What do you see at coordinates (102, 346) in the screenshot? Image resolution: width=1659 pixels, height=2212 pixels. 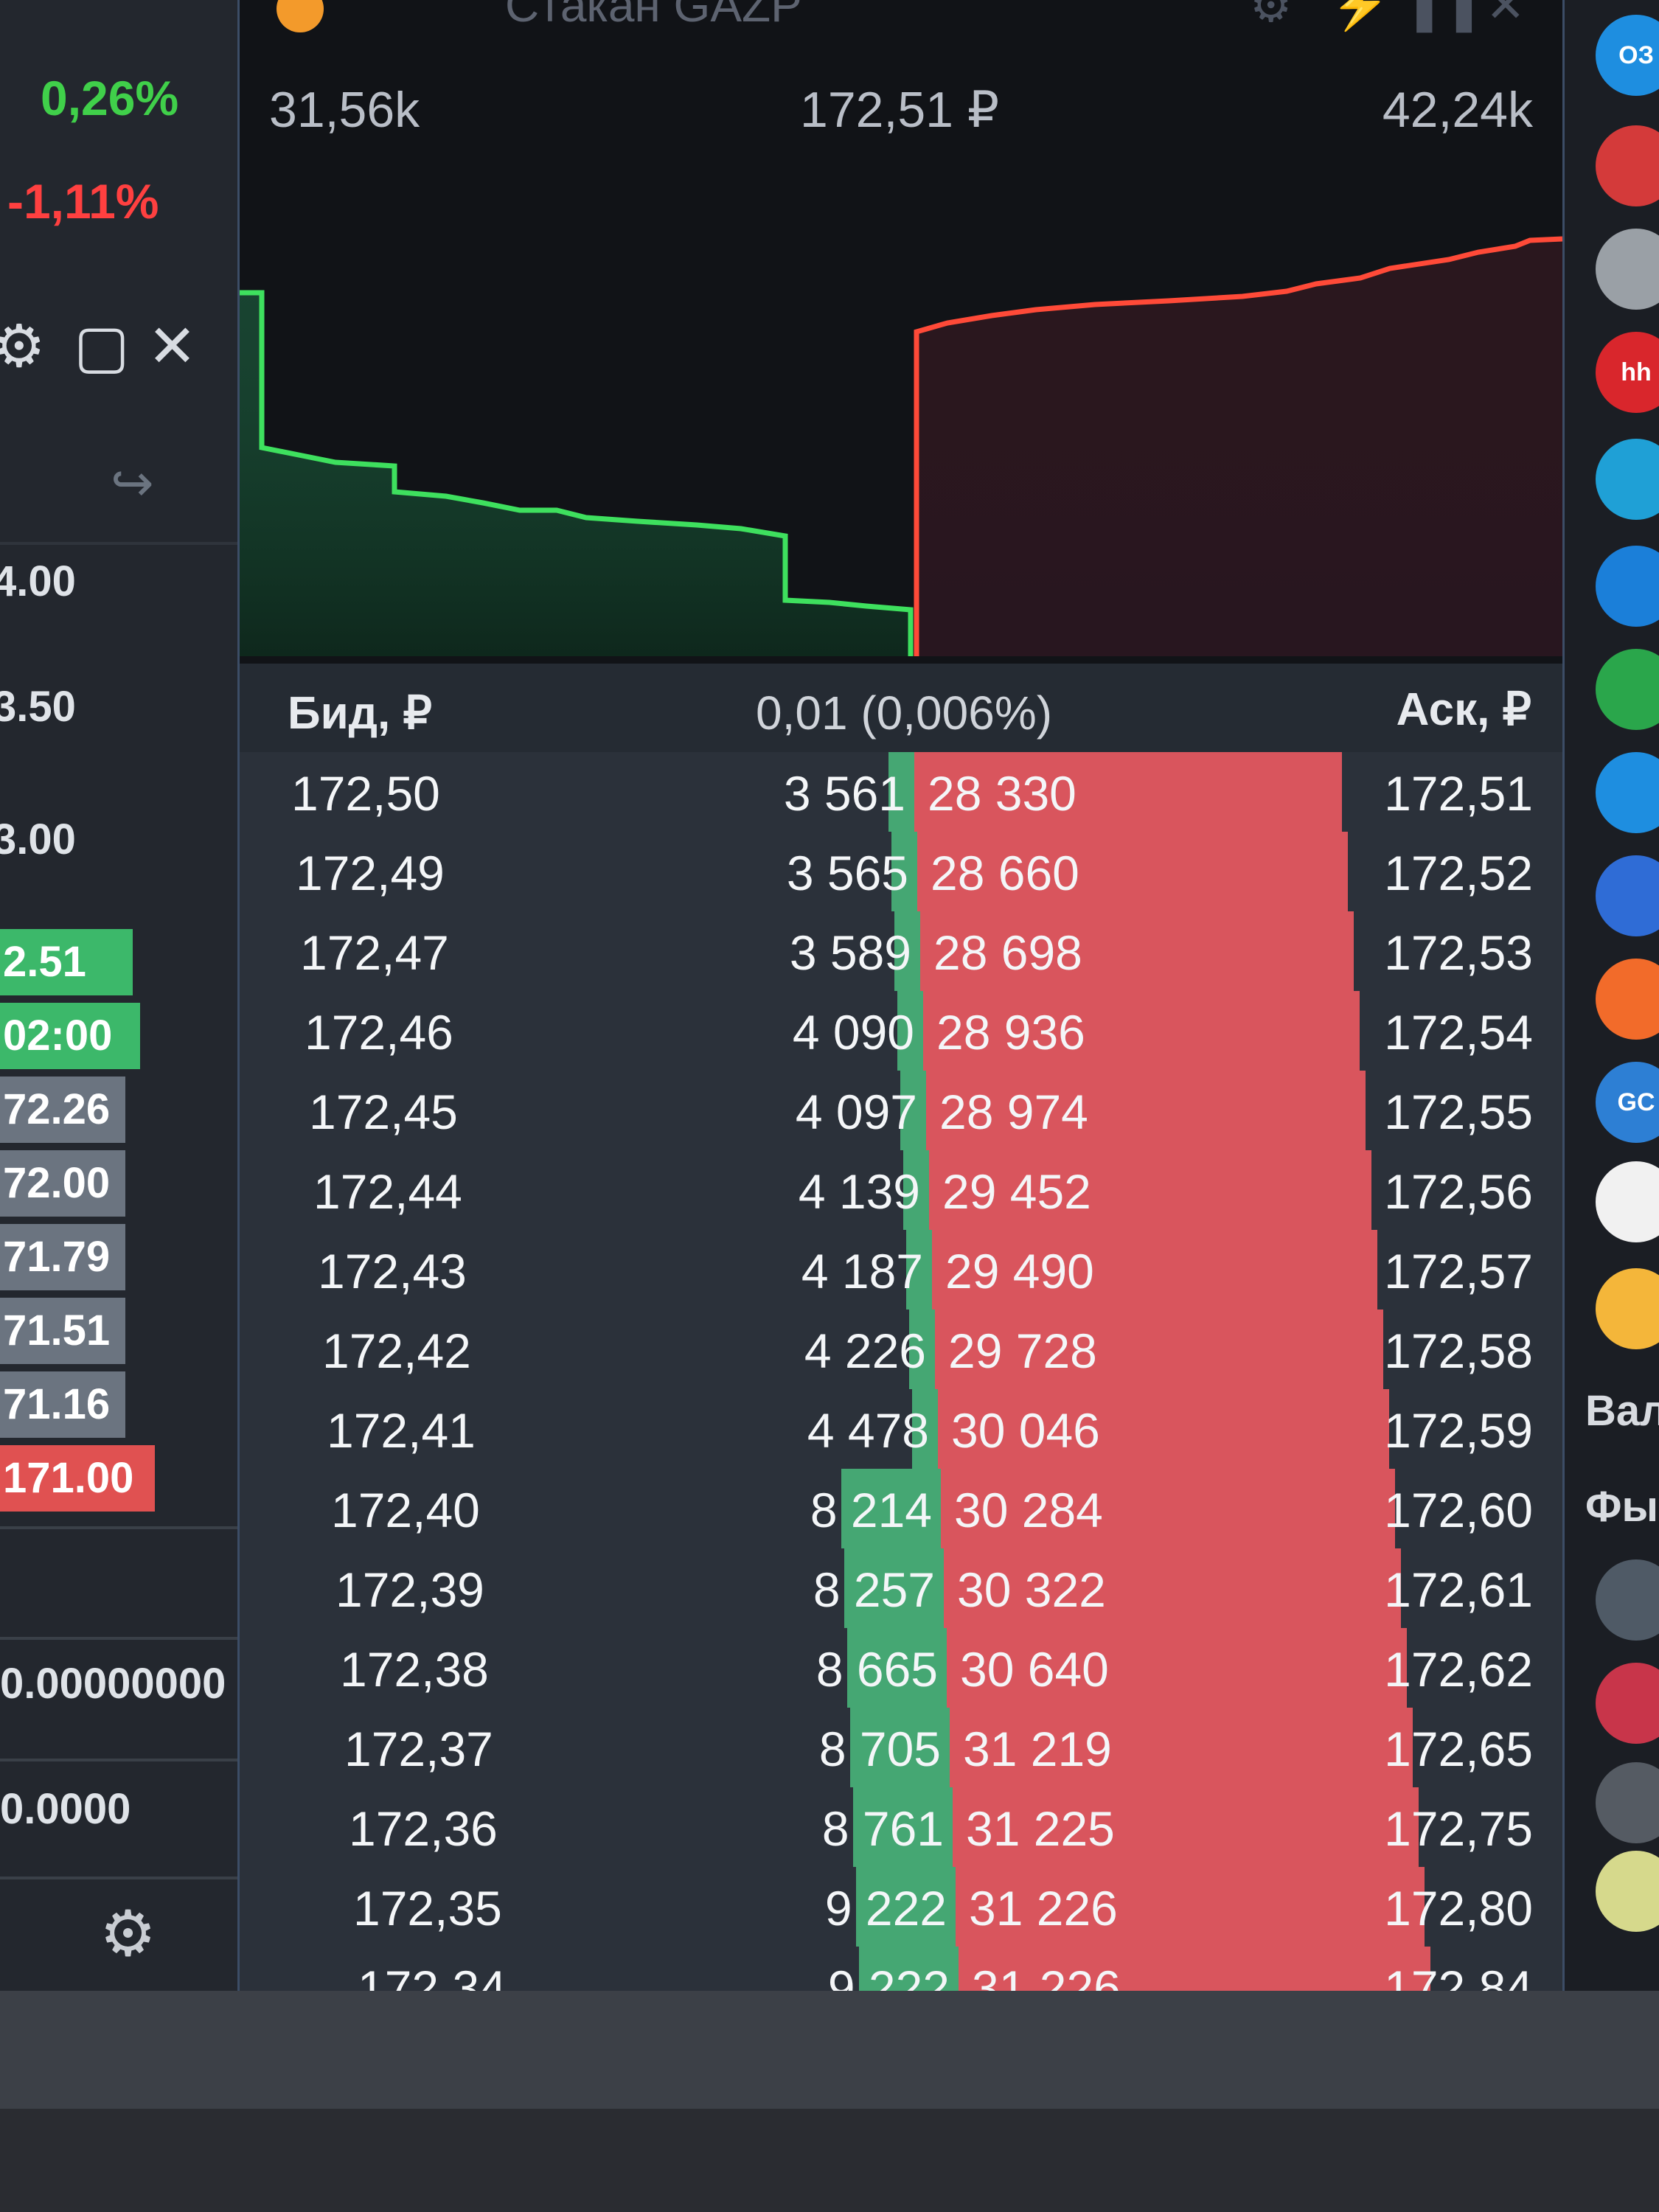 I see `square-icon: ▢` at bounding box center [102, 346].